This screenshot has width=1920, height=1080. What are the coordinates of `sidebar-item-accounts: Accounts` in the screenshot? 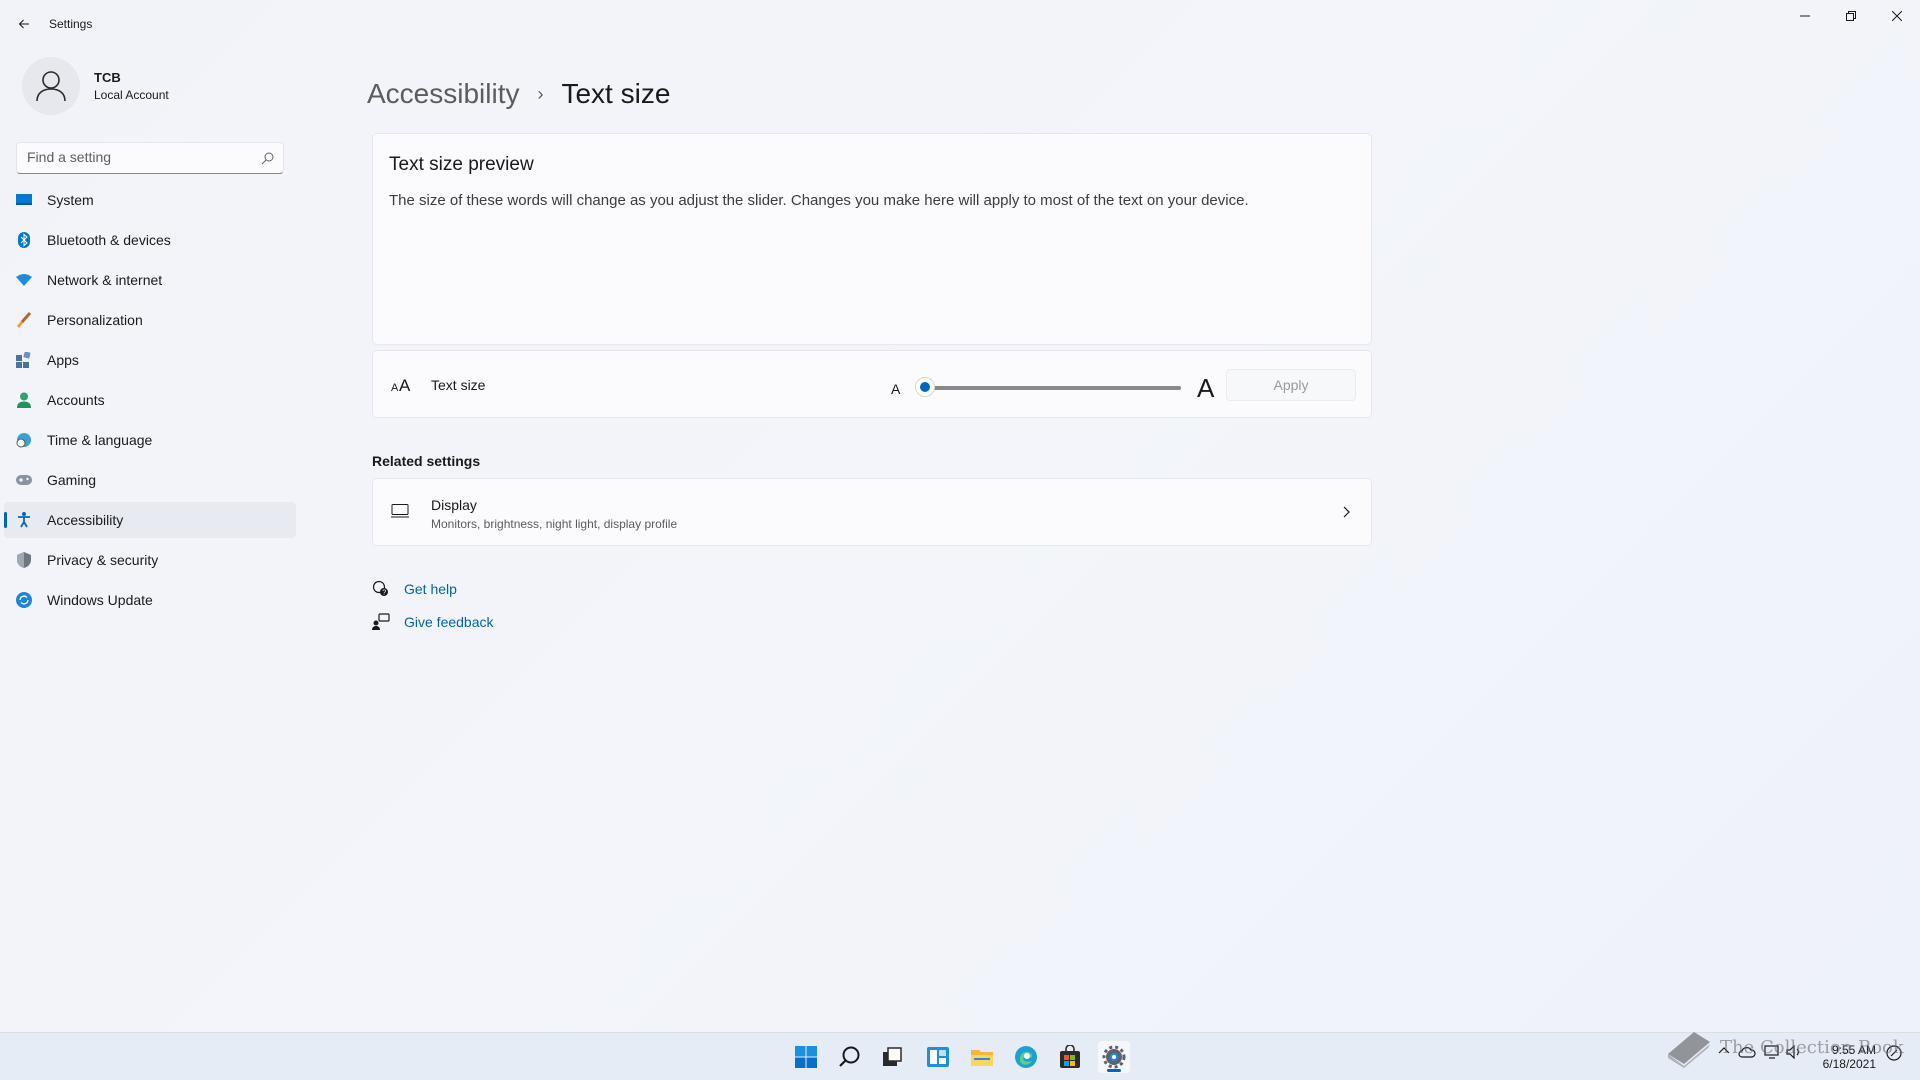 It's located at (150, 400).